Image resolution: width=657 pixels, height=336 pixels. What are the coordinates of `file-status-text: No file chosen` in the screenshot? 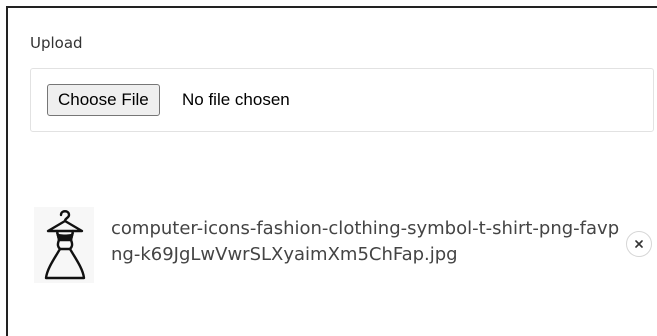 It's located at (236, 99).